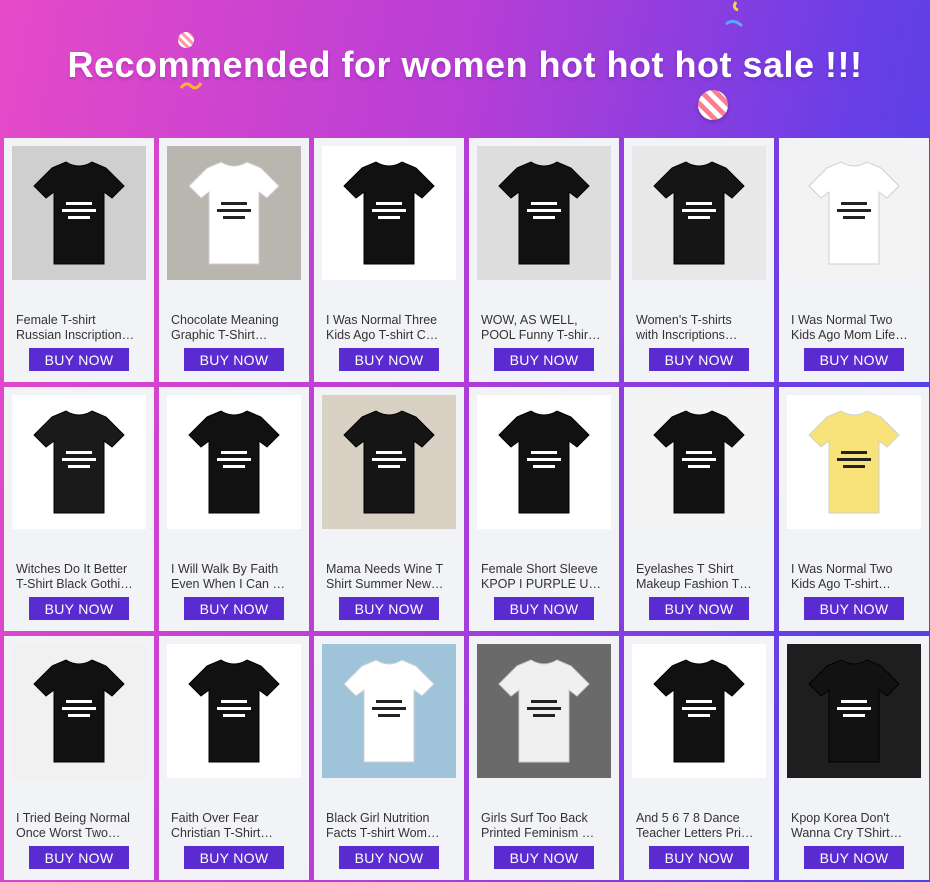 This screenshot has width=930, height=882. Describe the element at coordinates (688, 818) in the screenshot. I see `product-title-line: And 5 6 7 8 Dance` at that location.